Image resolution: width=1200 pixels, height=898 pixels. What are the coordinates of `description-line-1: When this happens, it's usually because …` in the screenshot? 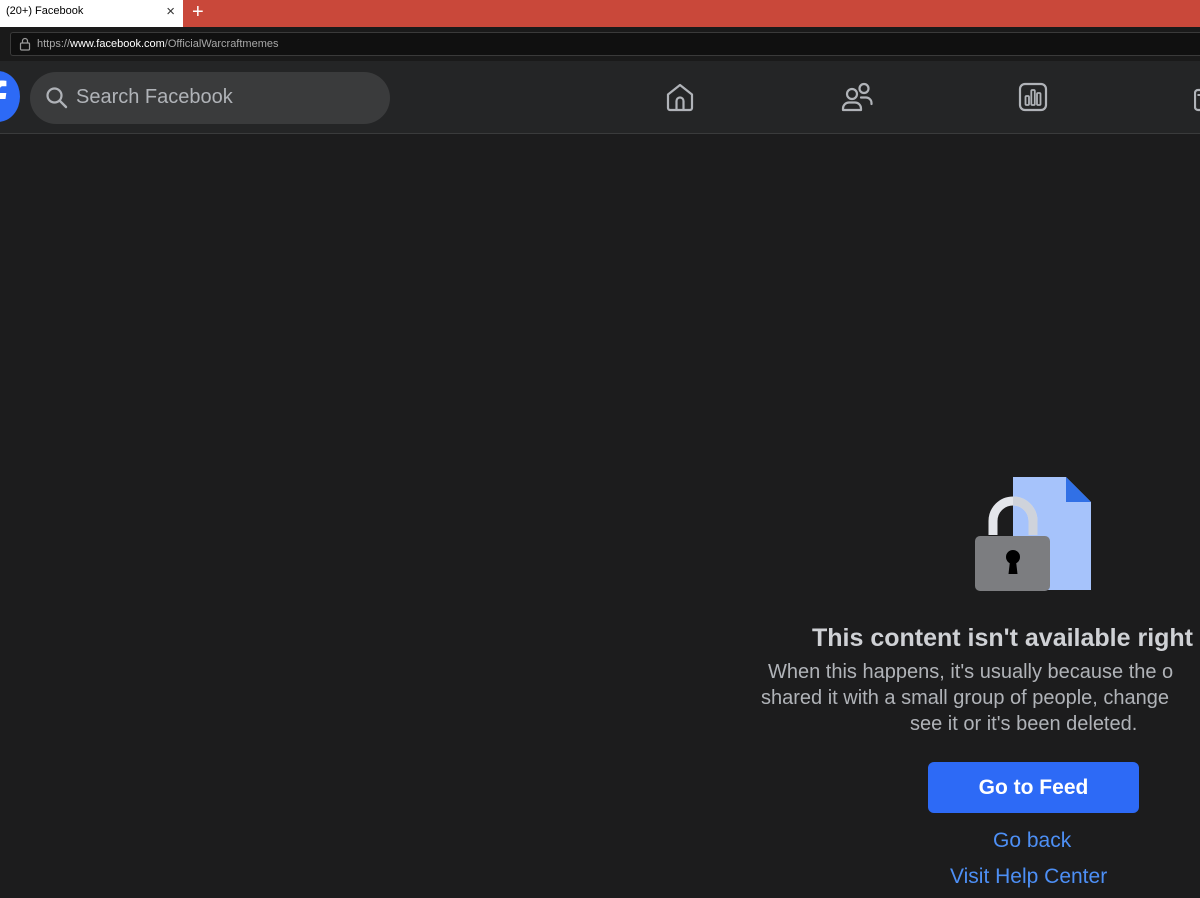 It's located at (971, 672).